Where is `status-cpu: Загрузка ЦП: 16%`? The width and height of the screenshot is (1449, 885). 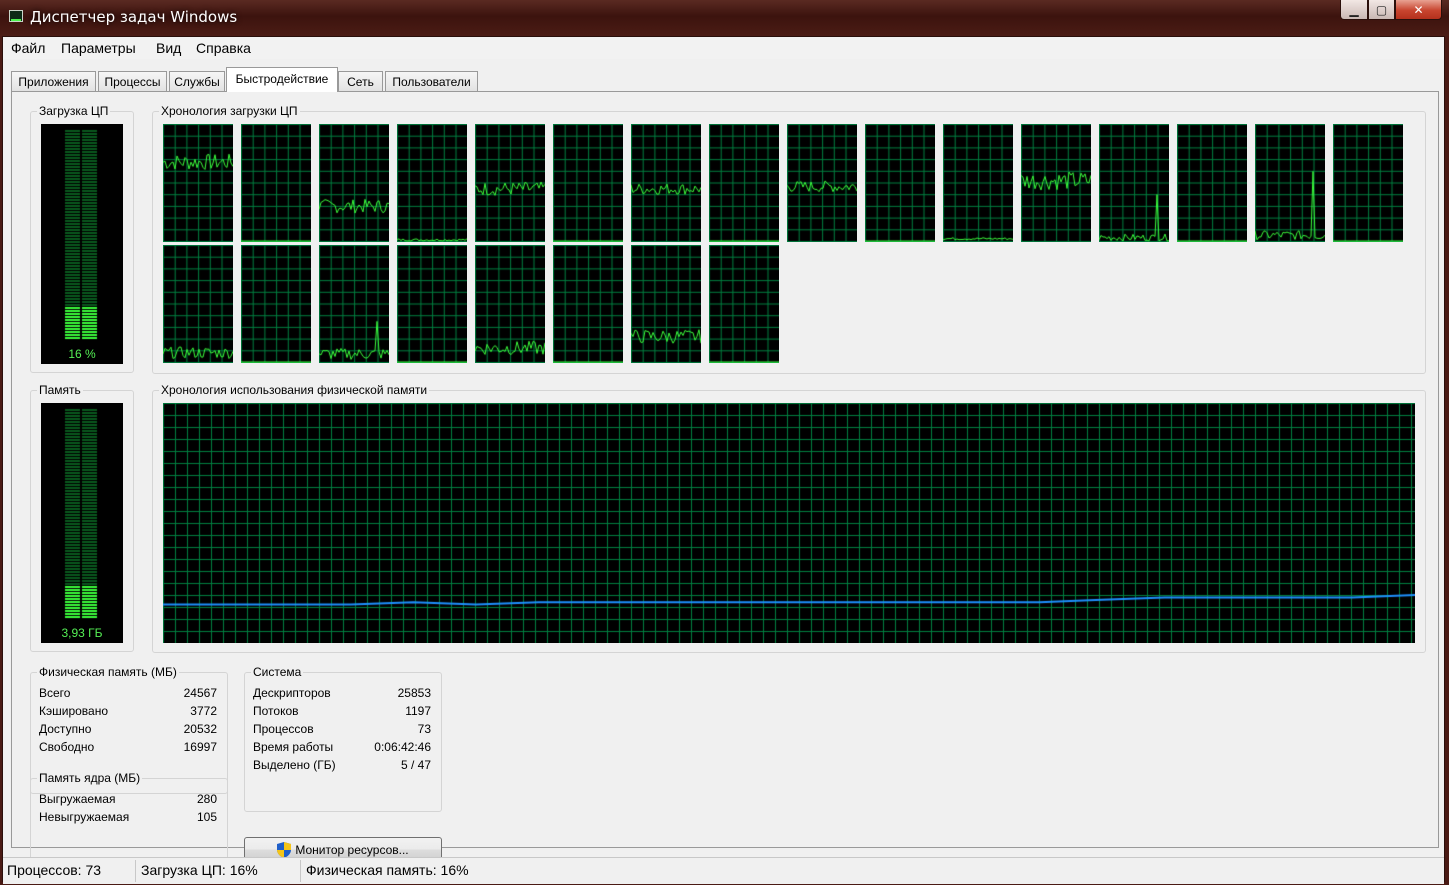 status-cpu: Загрузка ЦП: 16% is located at coordinates (199, 870).